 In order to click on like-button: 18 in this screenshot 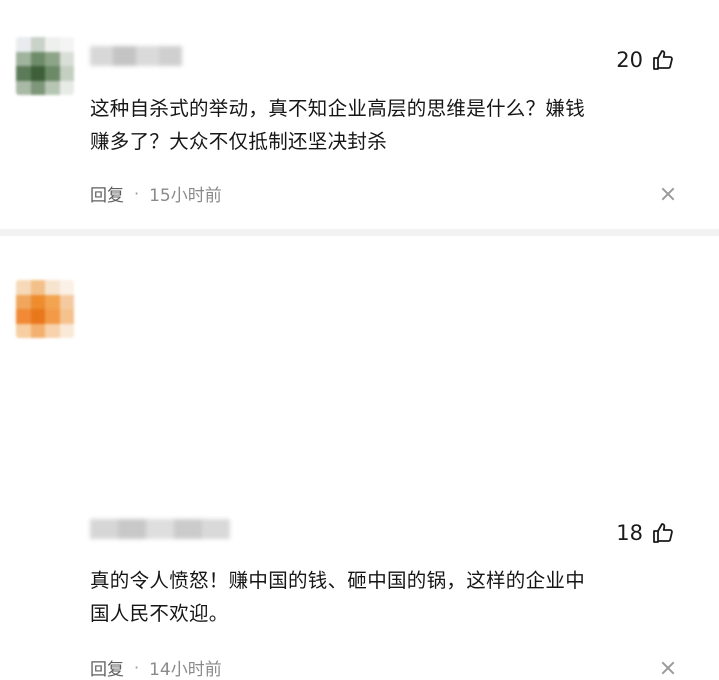, I will do `click(645, 533)`.